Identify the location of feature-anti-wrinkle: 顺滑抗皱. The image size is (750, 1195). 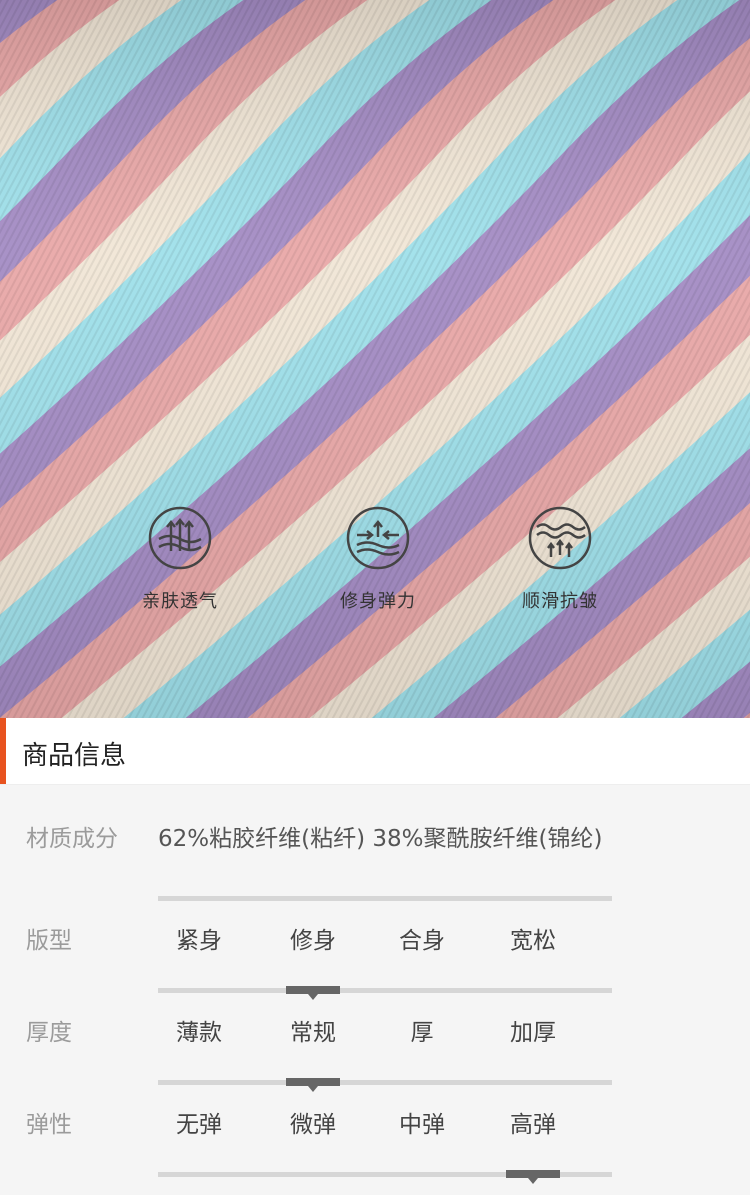
(560, 559).